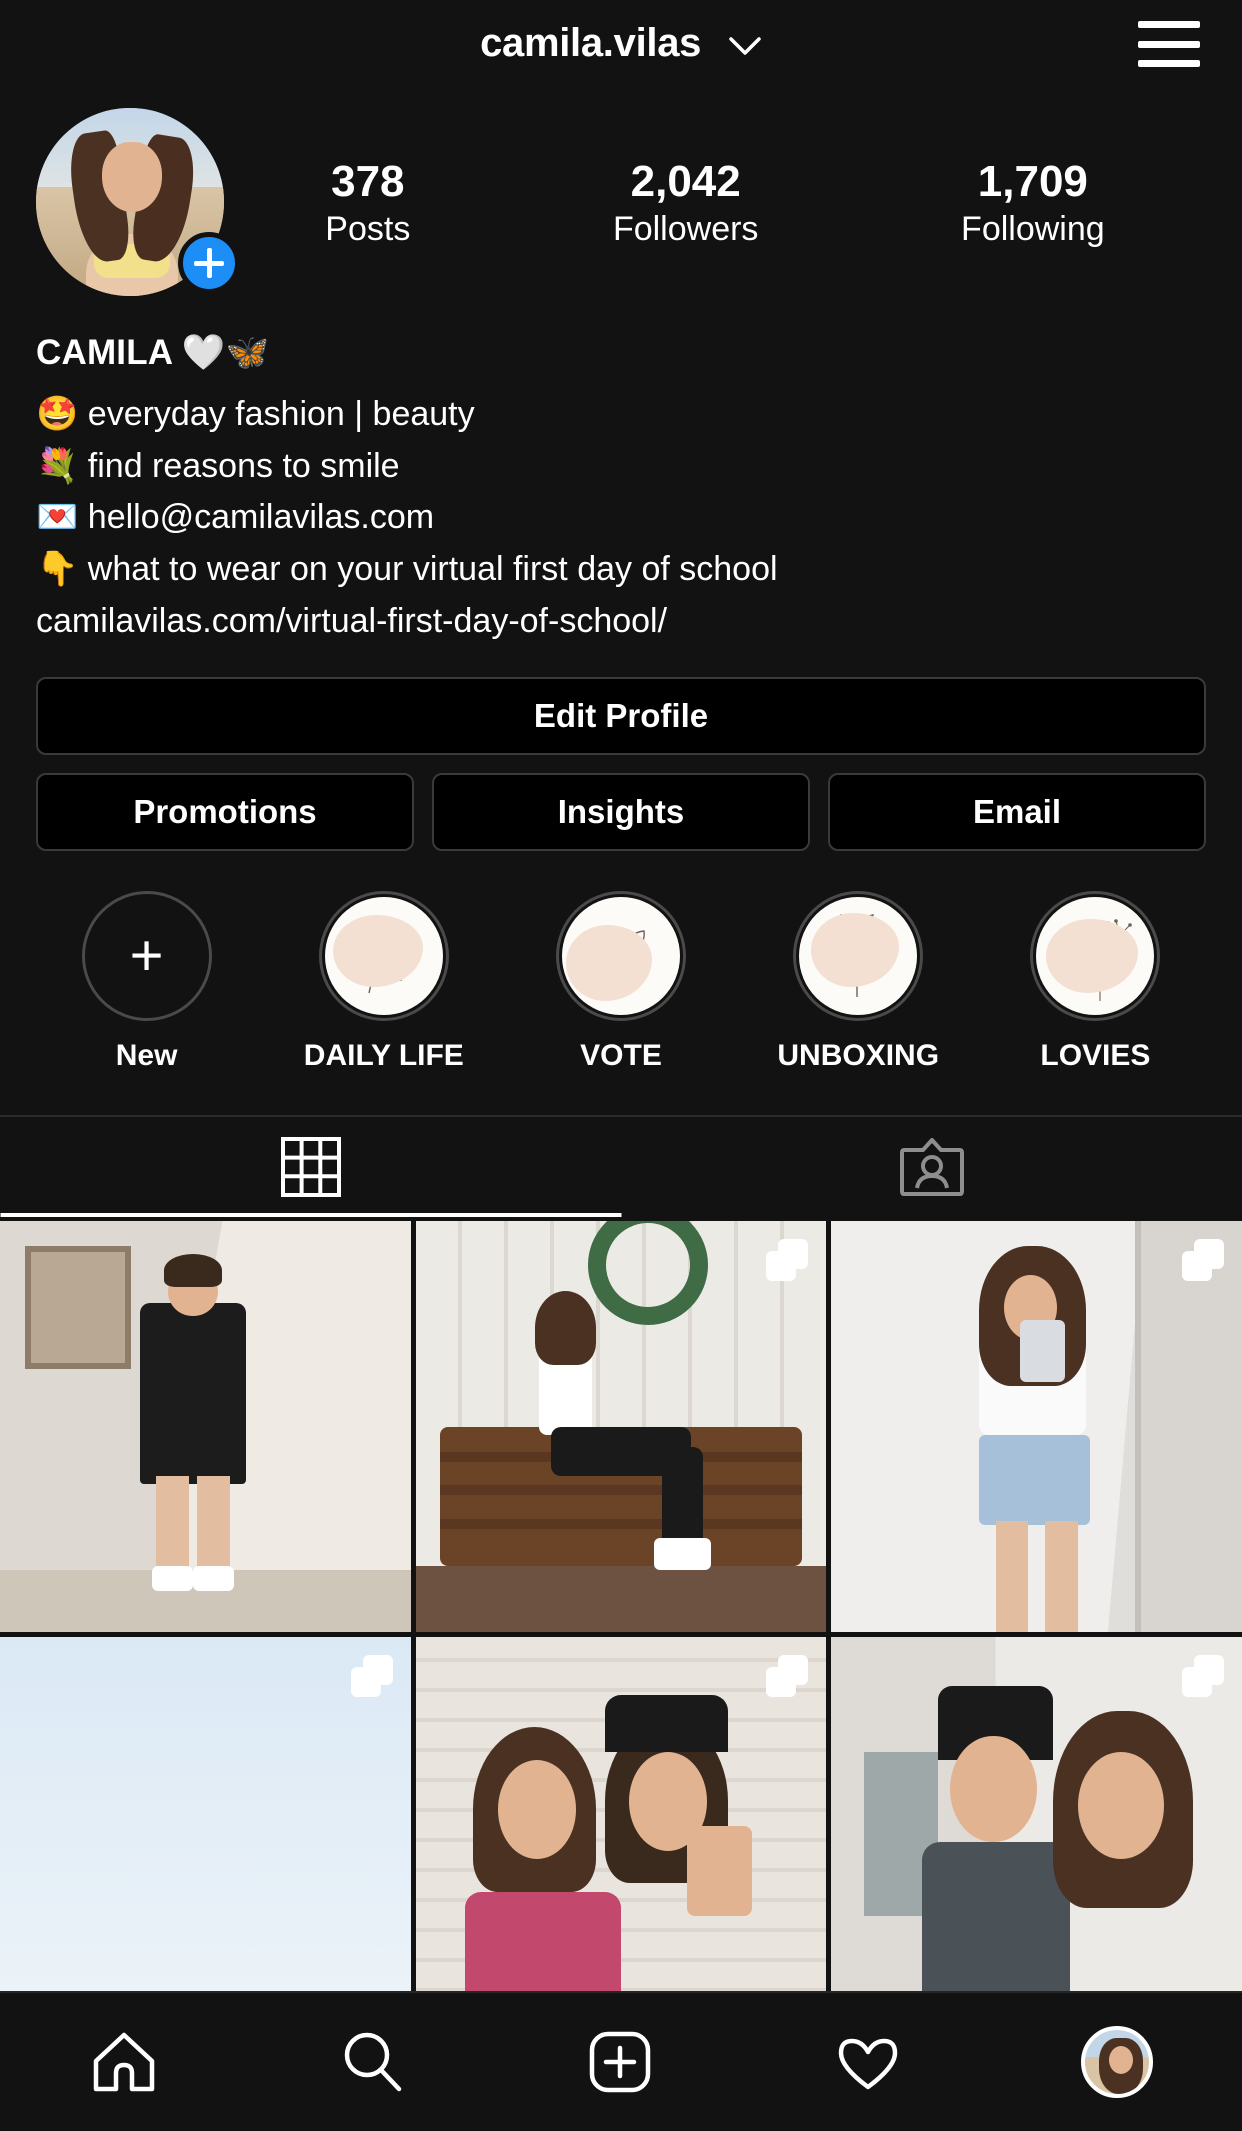  I want to click on highlight-label: UNBOXING, so click(858, 1056).